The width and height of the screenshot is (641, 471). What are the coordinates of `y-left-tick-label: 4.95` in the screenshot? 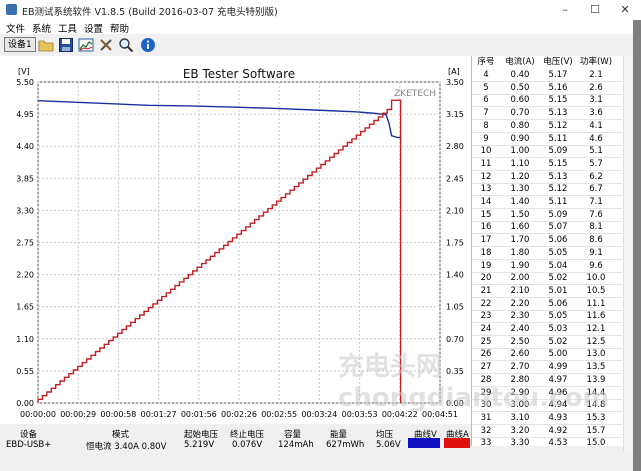 It's located at (25, 114).